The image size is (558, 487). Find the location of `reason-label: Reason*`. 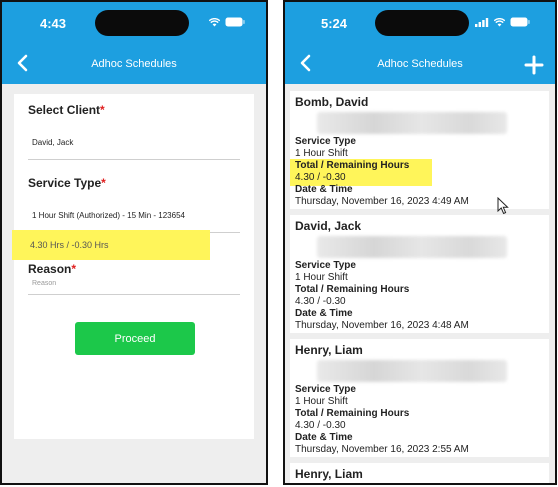

reason-label: Reason* is located at coordinates (52, 269).